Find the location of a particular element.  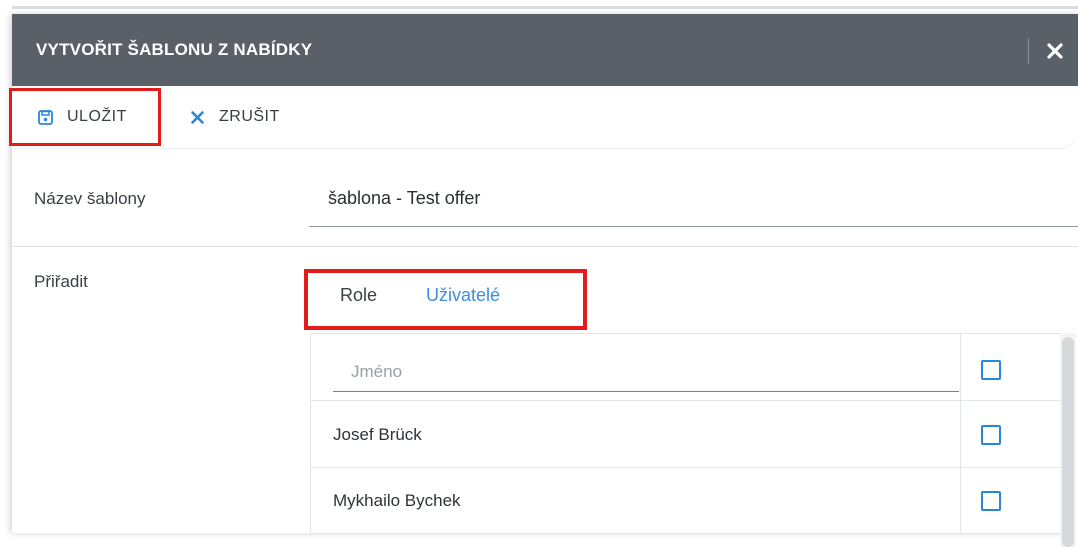

name-filter-input is located at coordinates (646, 372).